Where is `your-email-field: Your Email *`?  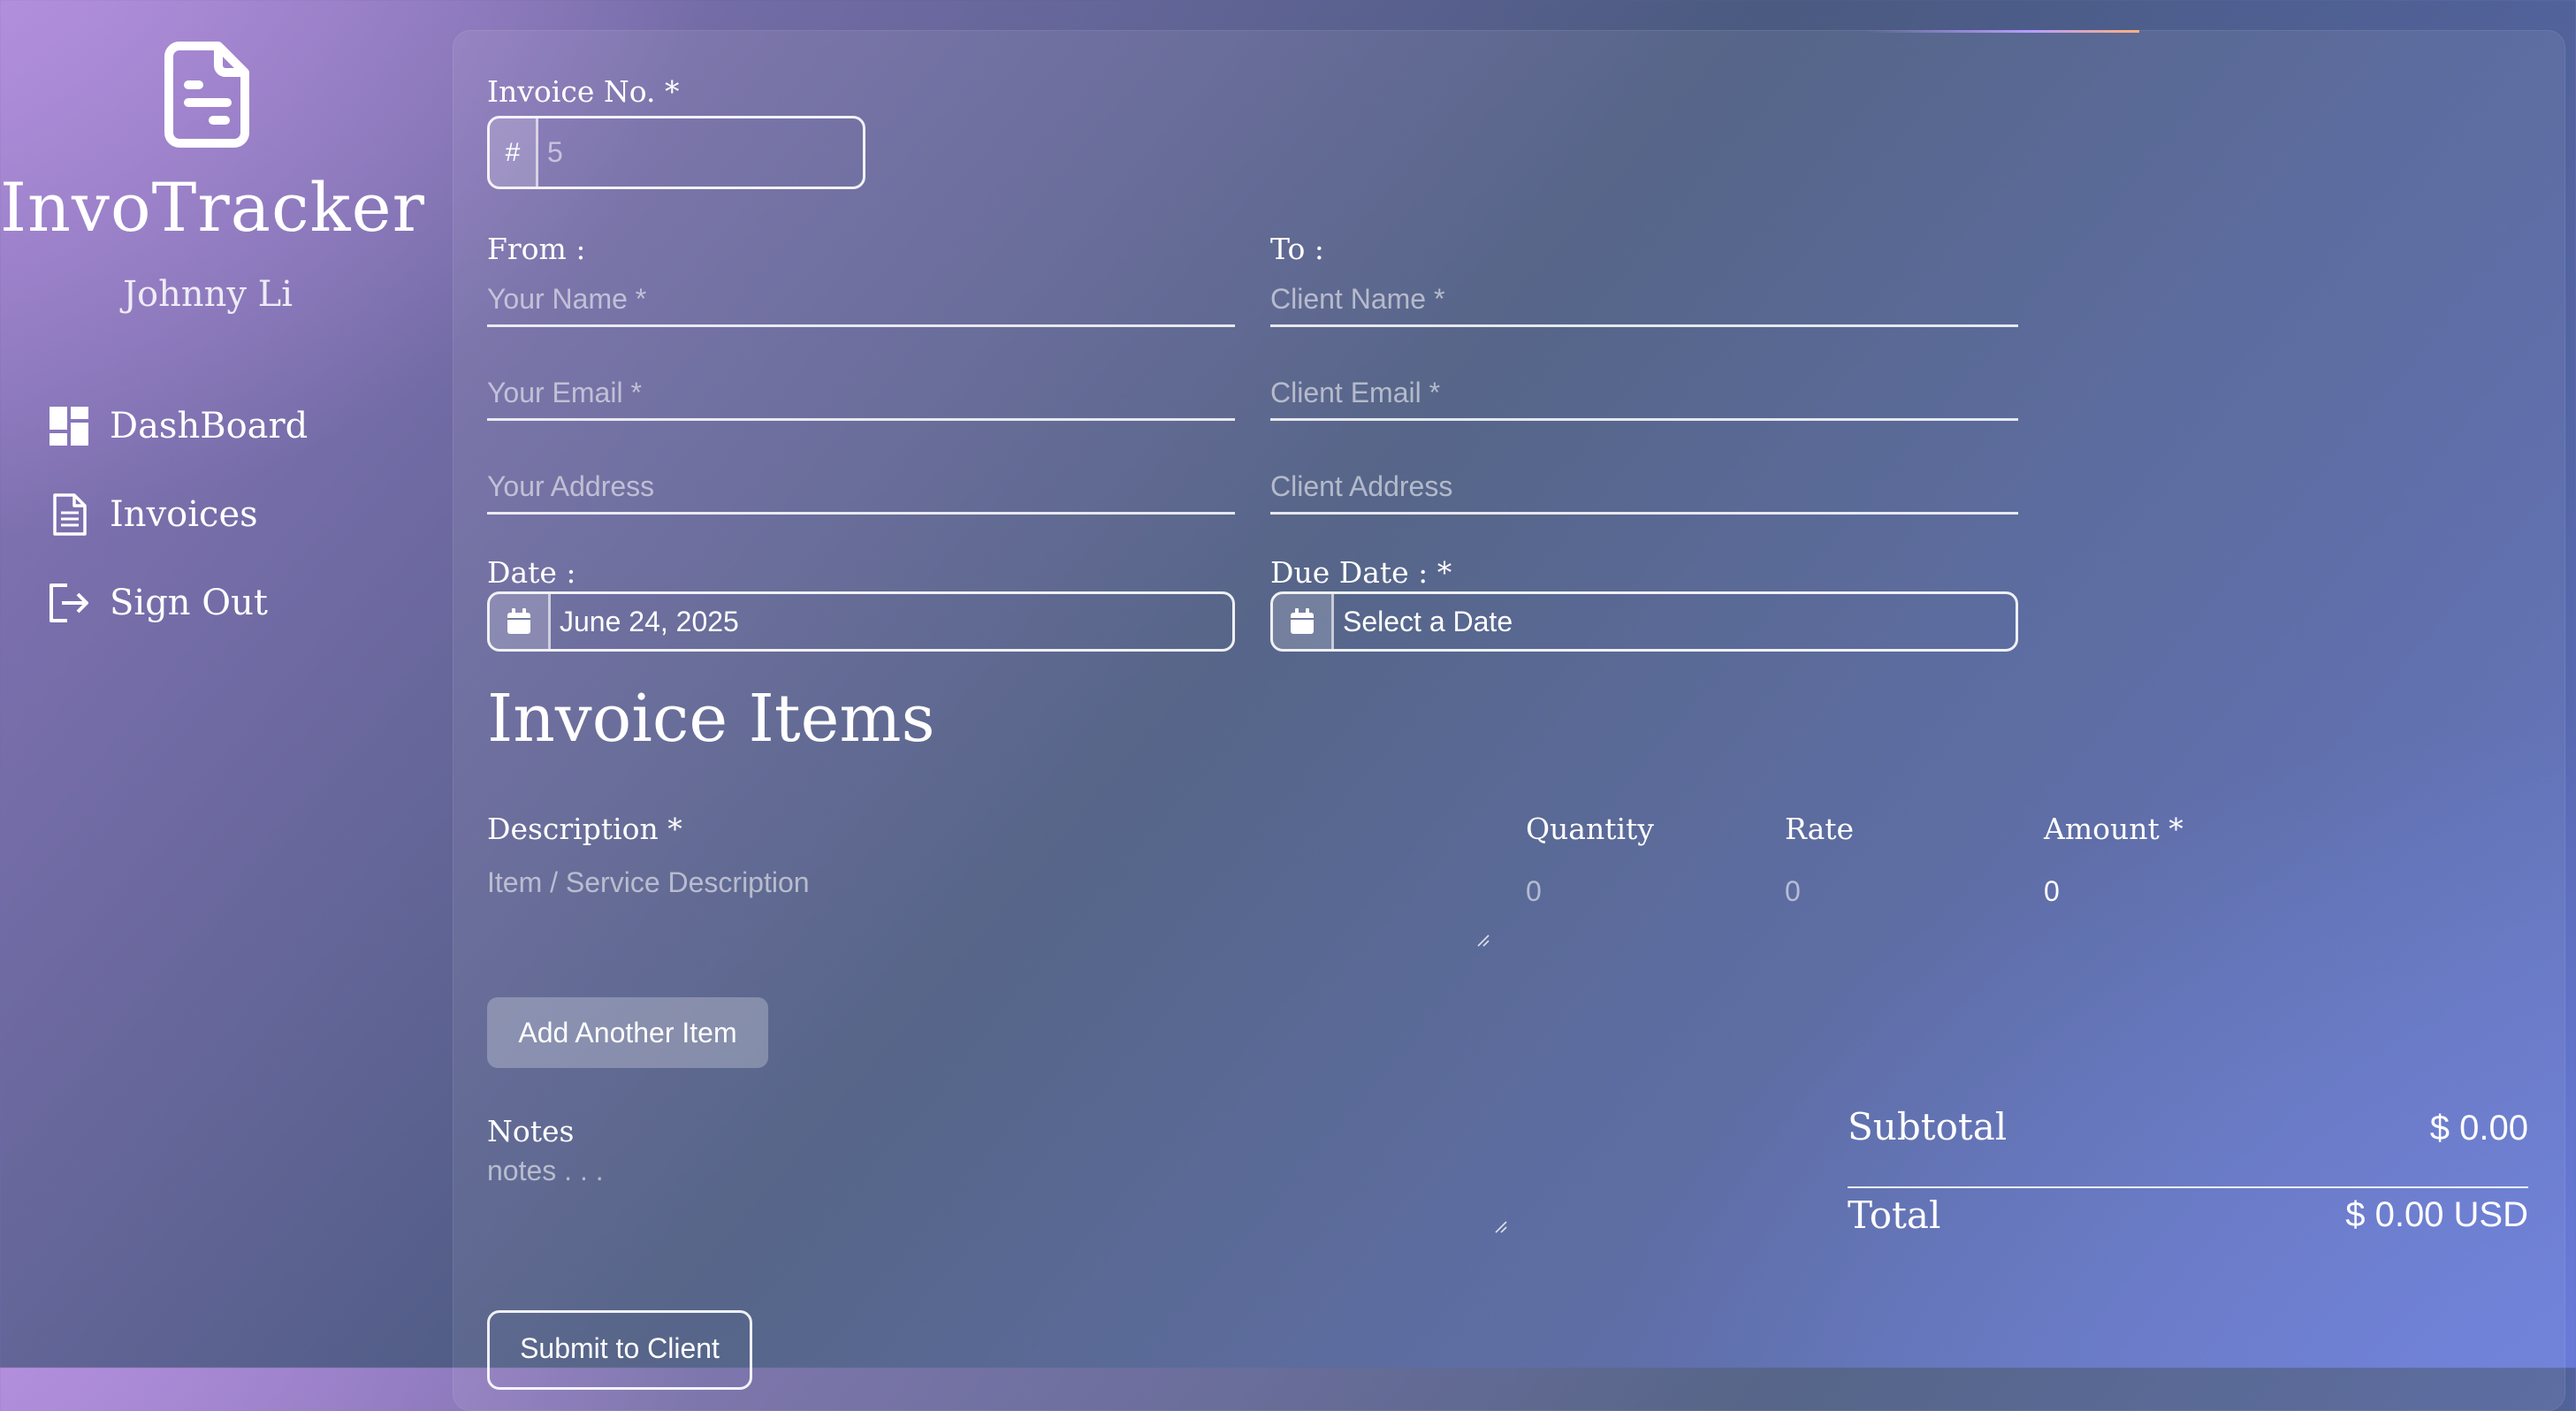
your-email-field: Your Email * is located at coordinates (861, 398).